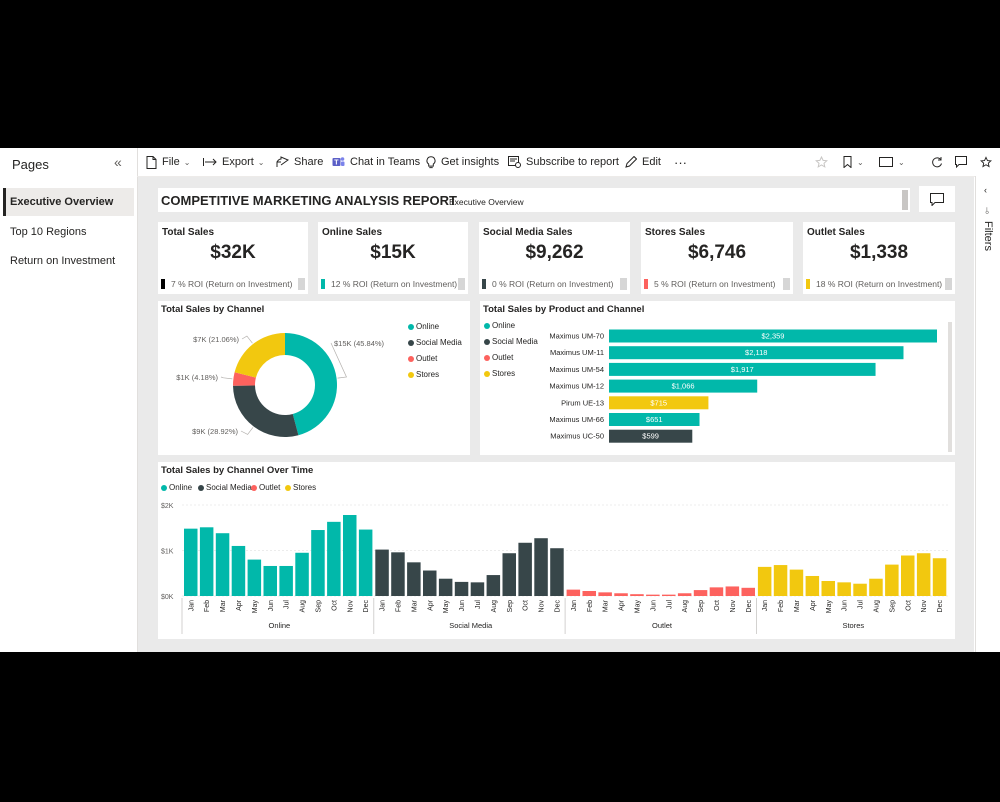 This screenshot has width=1000, height=802. What do you see at coordinates (168, 162) in the screenshot?
I see `file-menu-button: File ⌄` at bounding box center [168, 162].